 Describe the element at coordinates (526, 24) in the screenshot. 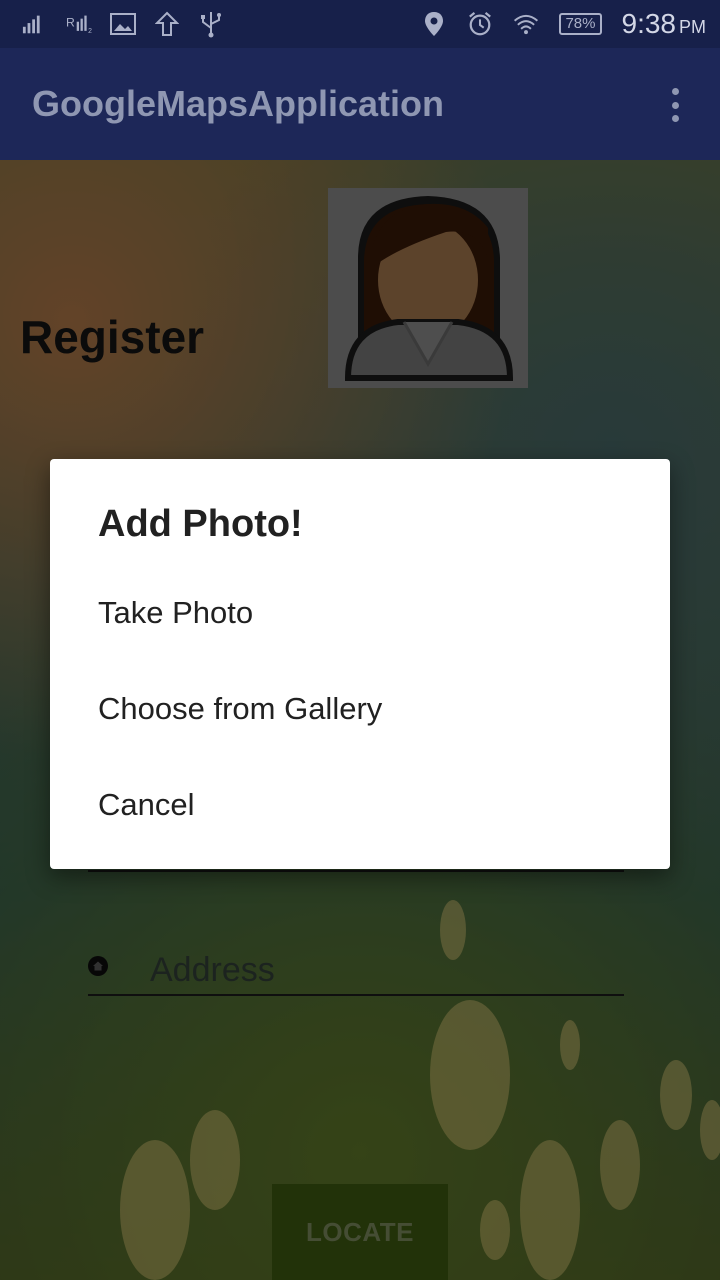

I see `wifi-icon` at that location.